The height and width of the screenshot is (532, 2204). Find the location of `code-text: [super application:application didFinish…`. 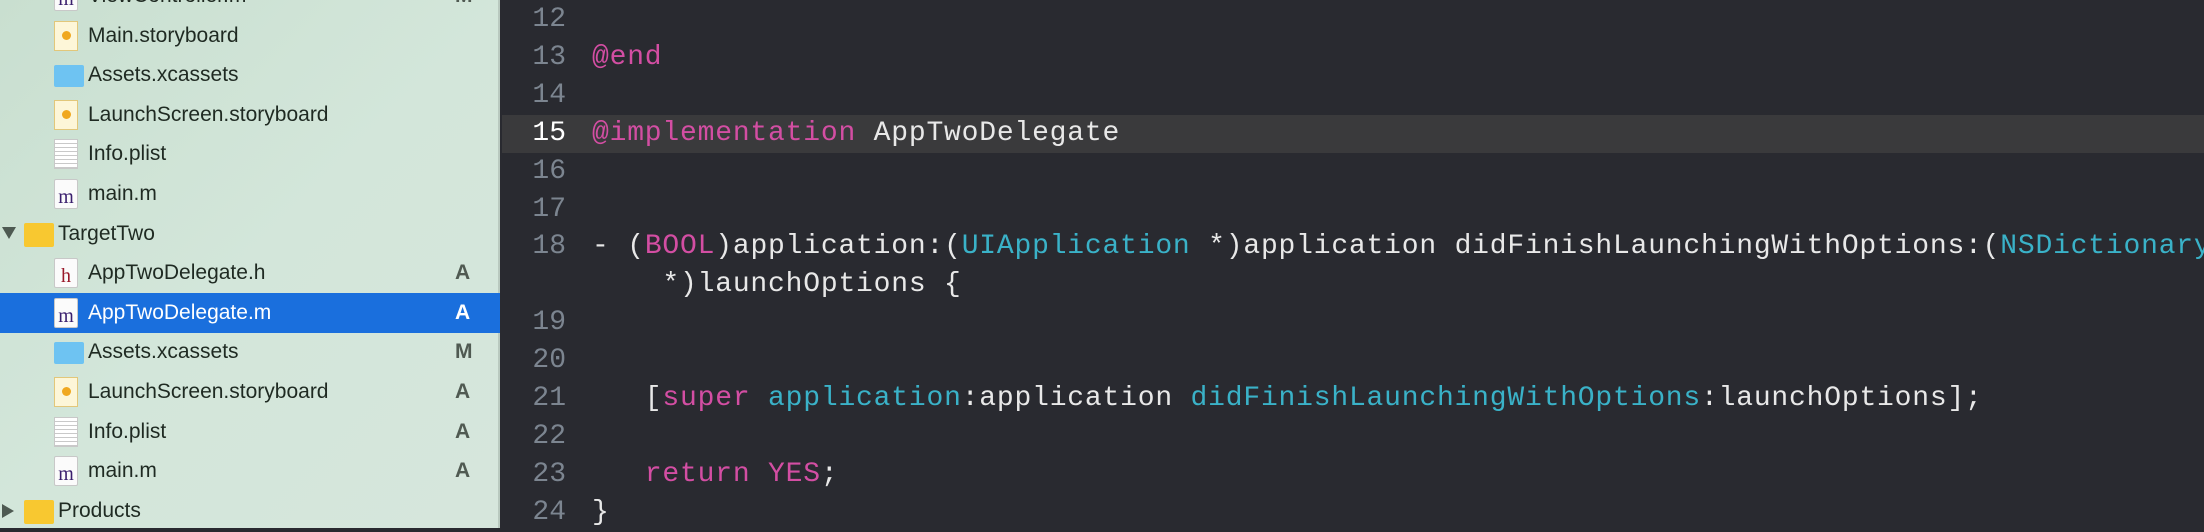

code-text: [super application:application didFinish… is located at coordinates (1287, 399).